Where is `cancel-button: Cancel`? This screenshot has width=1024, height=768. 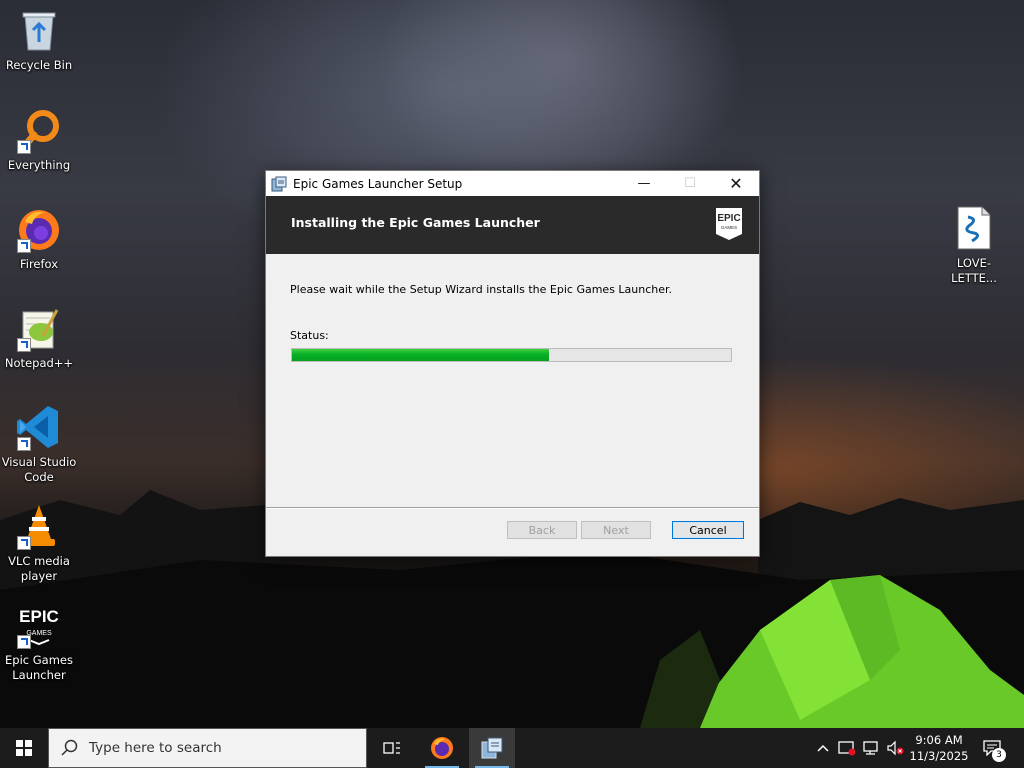
cancel-button: Cancel is located at coordinates (708, 530).